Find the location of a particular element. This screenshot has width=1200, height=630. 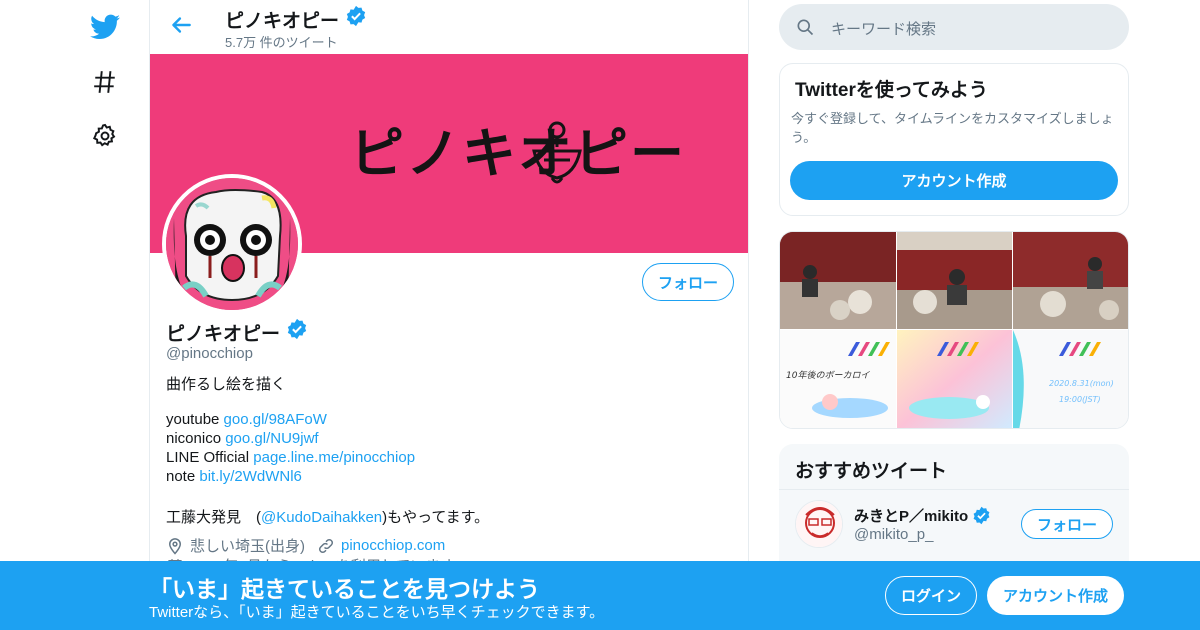

bio-kudo-line: 工藤大発見 (@KudoDaihakken)もやってます。 is located at coordinates (327, 516).